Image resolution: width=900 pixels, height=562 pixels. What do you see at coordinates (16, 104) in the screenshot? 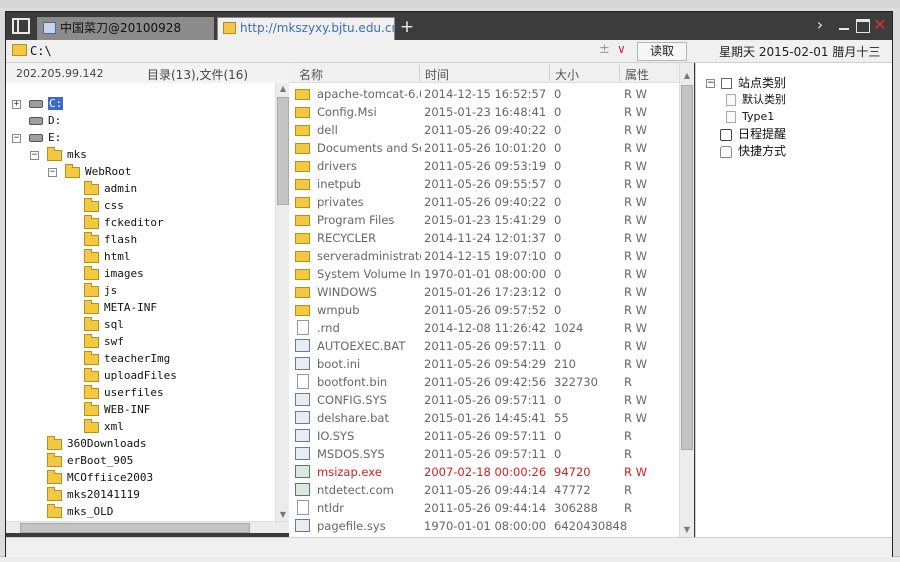
I see `expand-toggle-icon: +` at bounding box center [16, 104].